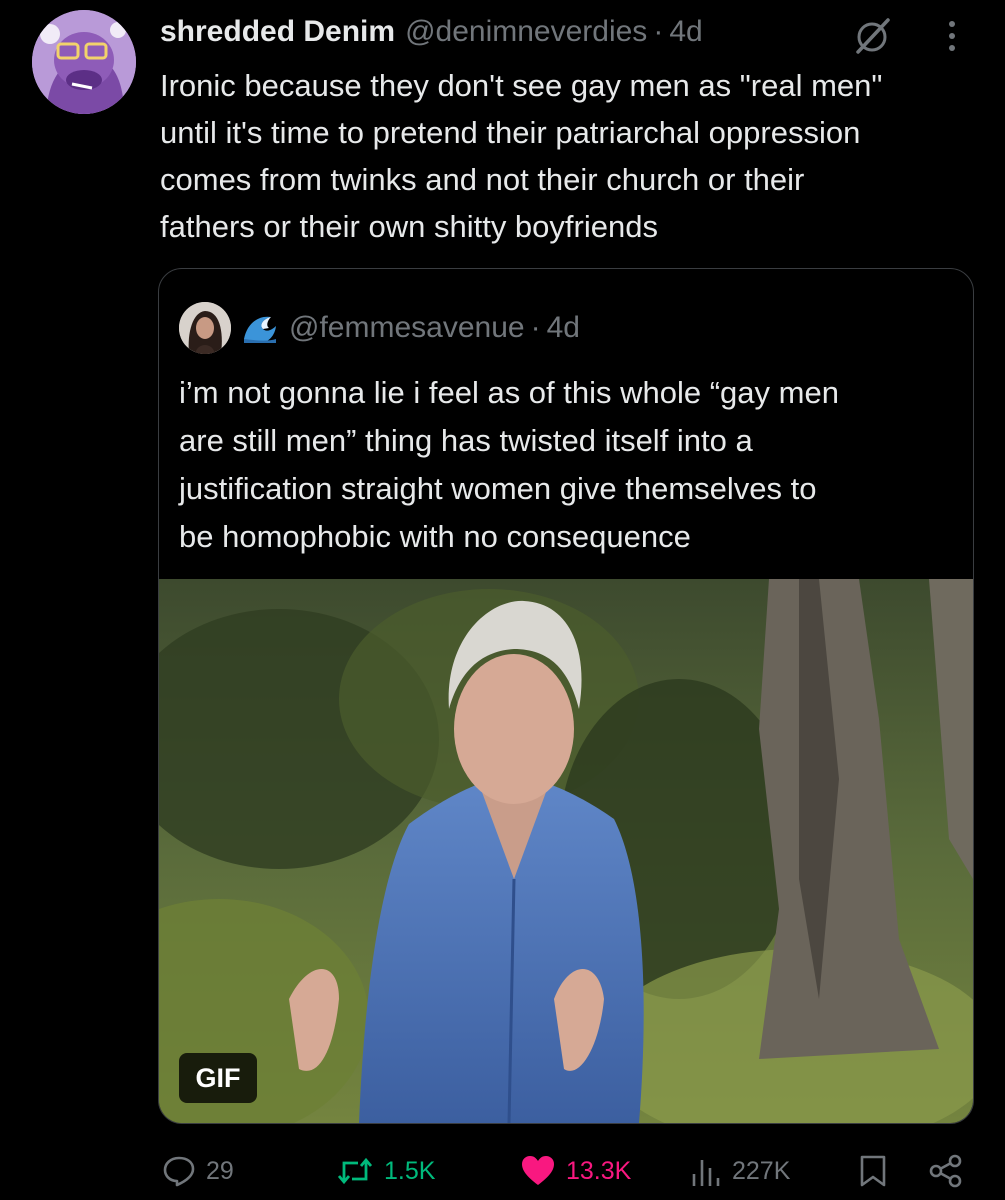 The image size is (1005, 1200). What do you see at coordinates (563, 328) in the screenshot?
I see `quote-age: 4d` at bounding box center [563, 328].